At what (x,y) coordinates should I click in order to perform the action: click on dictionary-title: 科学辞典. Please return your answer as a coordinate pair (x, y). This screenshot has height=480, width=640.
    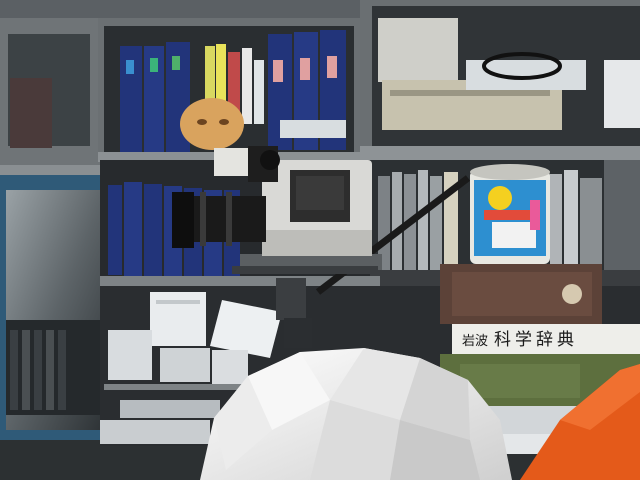
    Looking at the image, I should click on (536, 340).